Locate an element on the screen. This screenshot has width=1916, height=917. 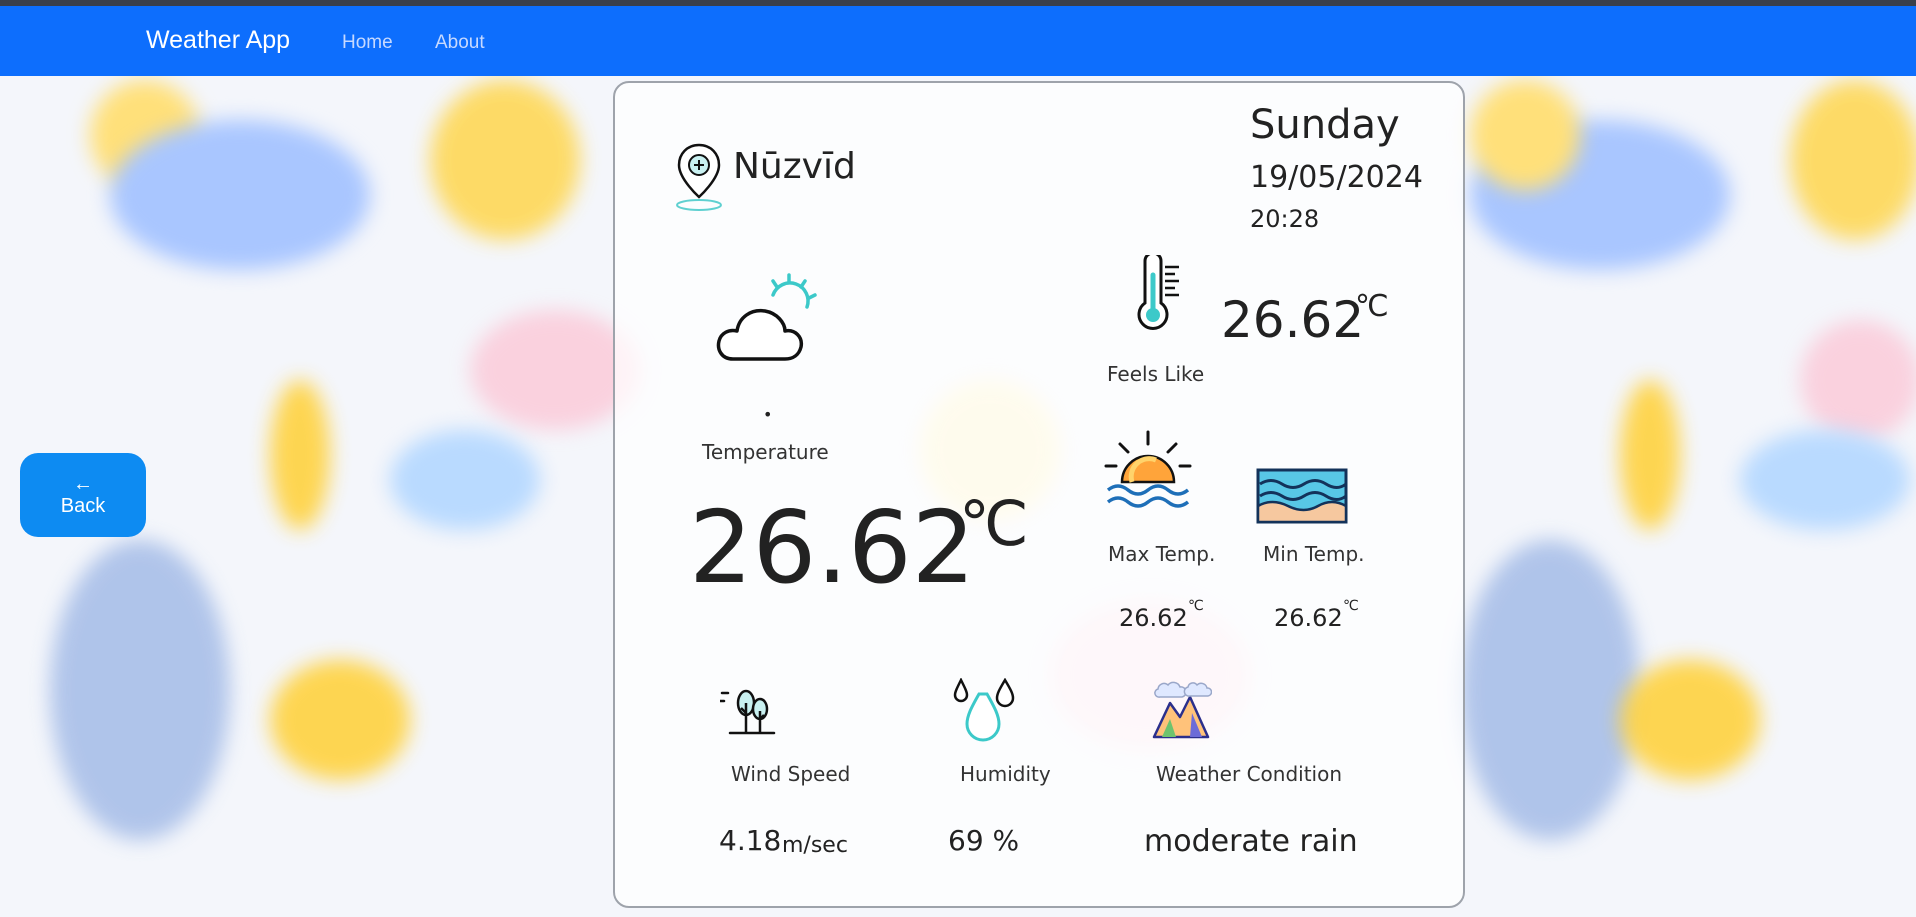
back-button-label: Back is located at coordinates (83, 505).